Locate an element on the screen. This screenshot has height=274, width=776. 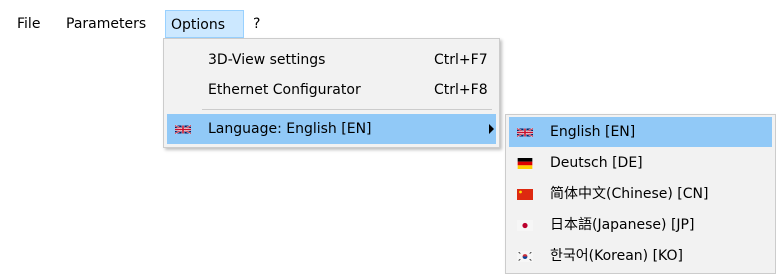
menu-separator is located at coordinates (347, 109).